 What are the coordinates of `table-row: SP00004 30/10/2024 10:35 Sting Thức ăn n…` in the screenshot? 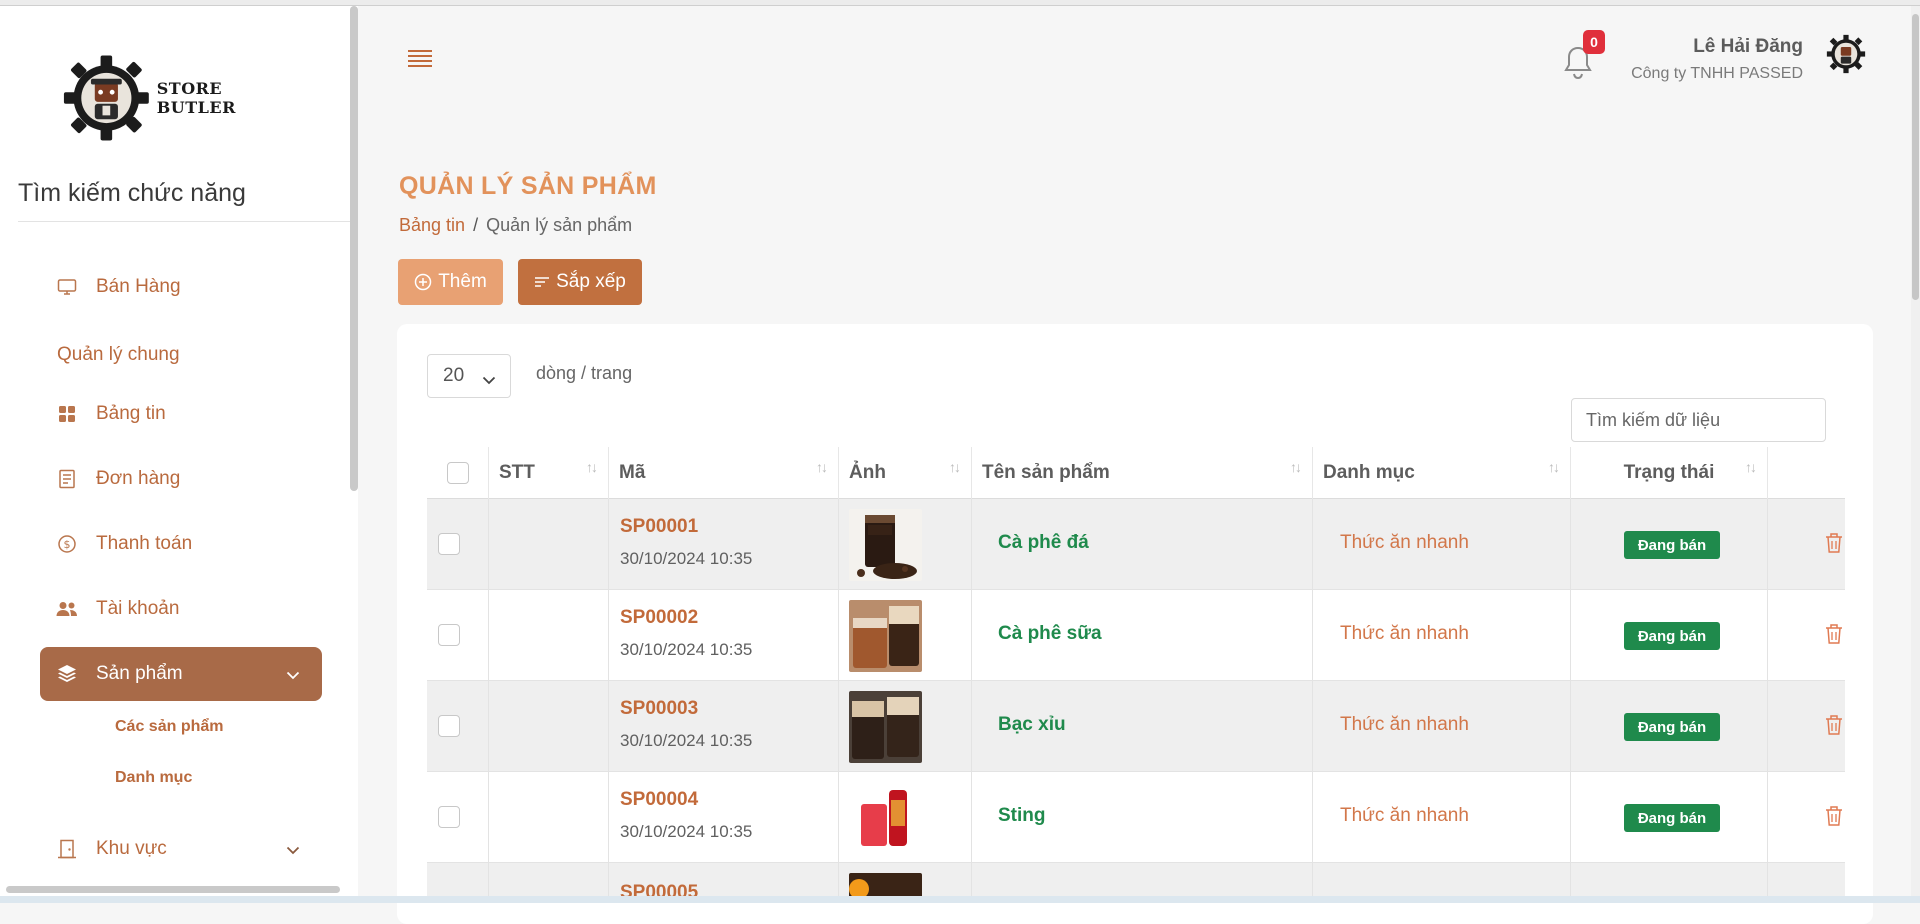 It's located at (1136, 817).